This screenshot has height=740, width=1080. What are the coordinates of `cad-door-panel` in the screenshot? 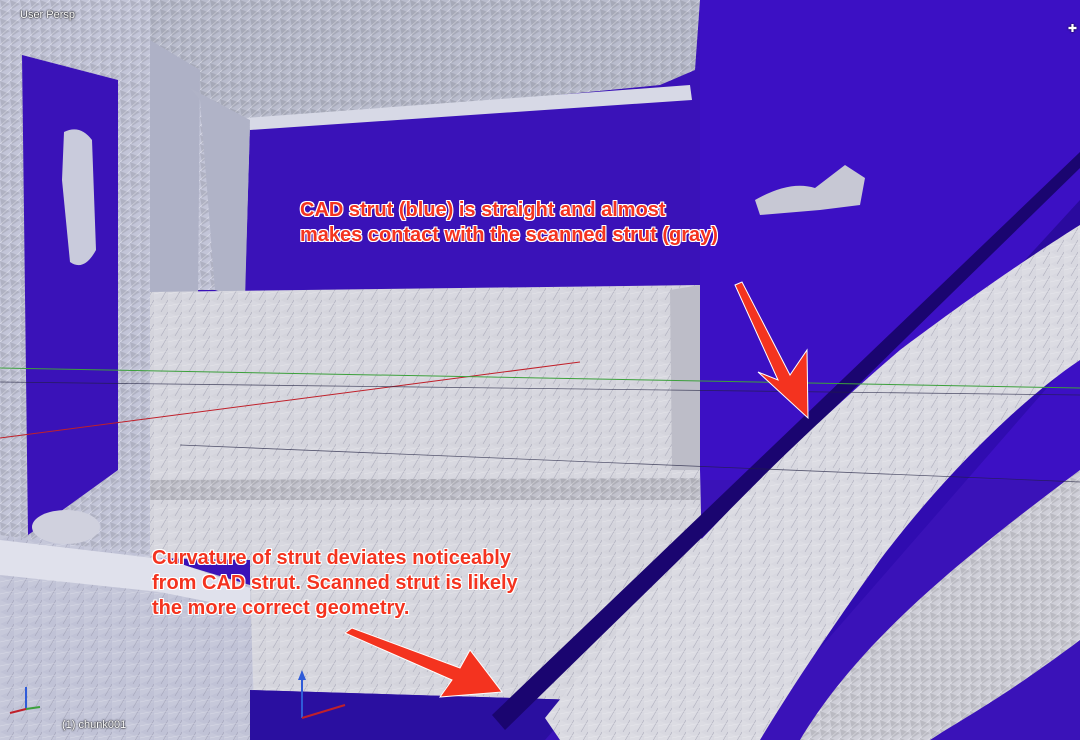 It's located at (70, 295).